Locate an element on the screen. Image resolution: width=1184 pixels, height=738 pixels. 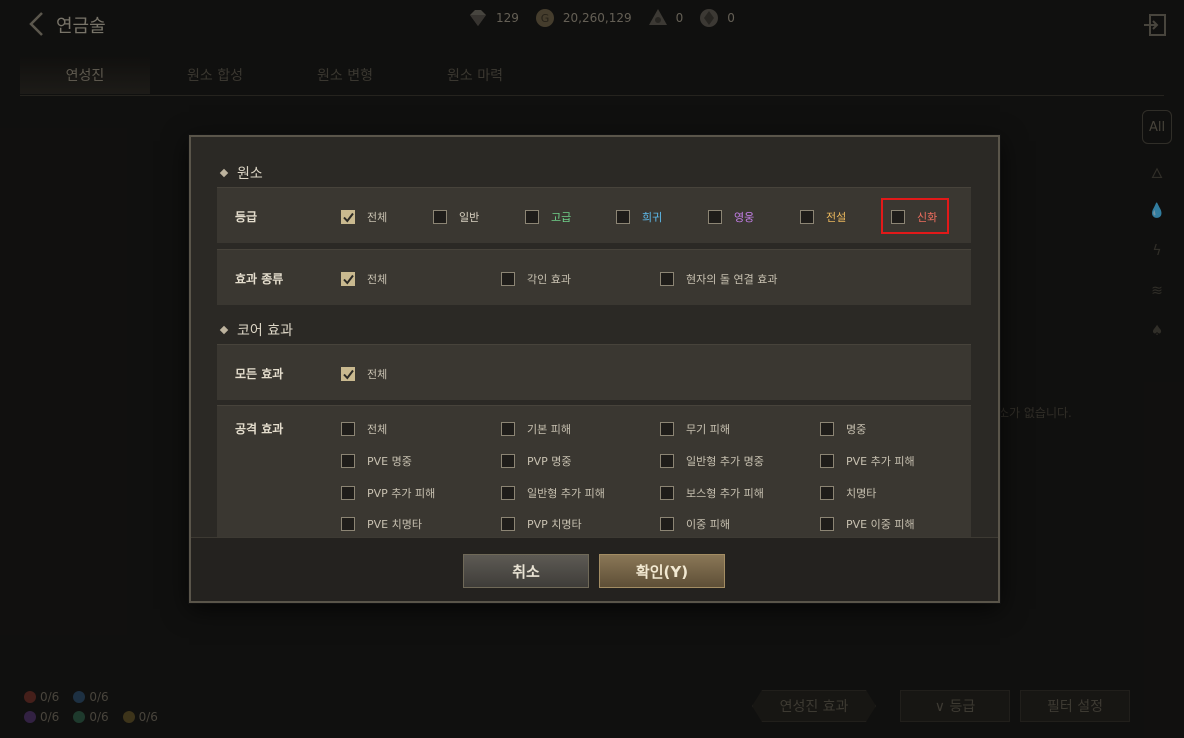
option-label: PVE 추가 피해 is located at coordinates (880, 461).